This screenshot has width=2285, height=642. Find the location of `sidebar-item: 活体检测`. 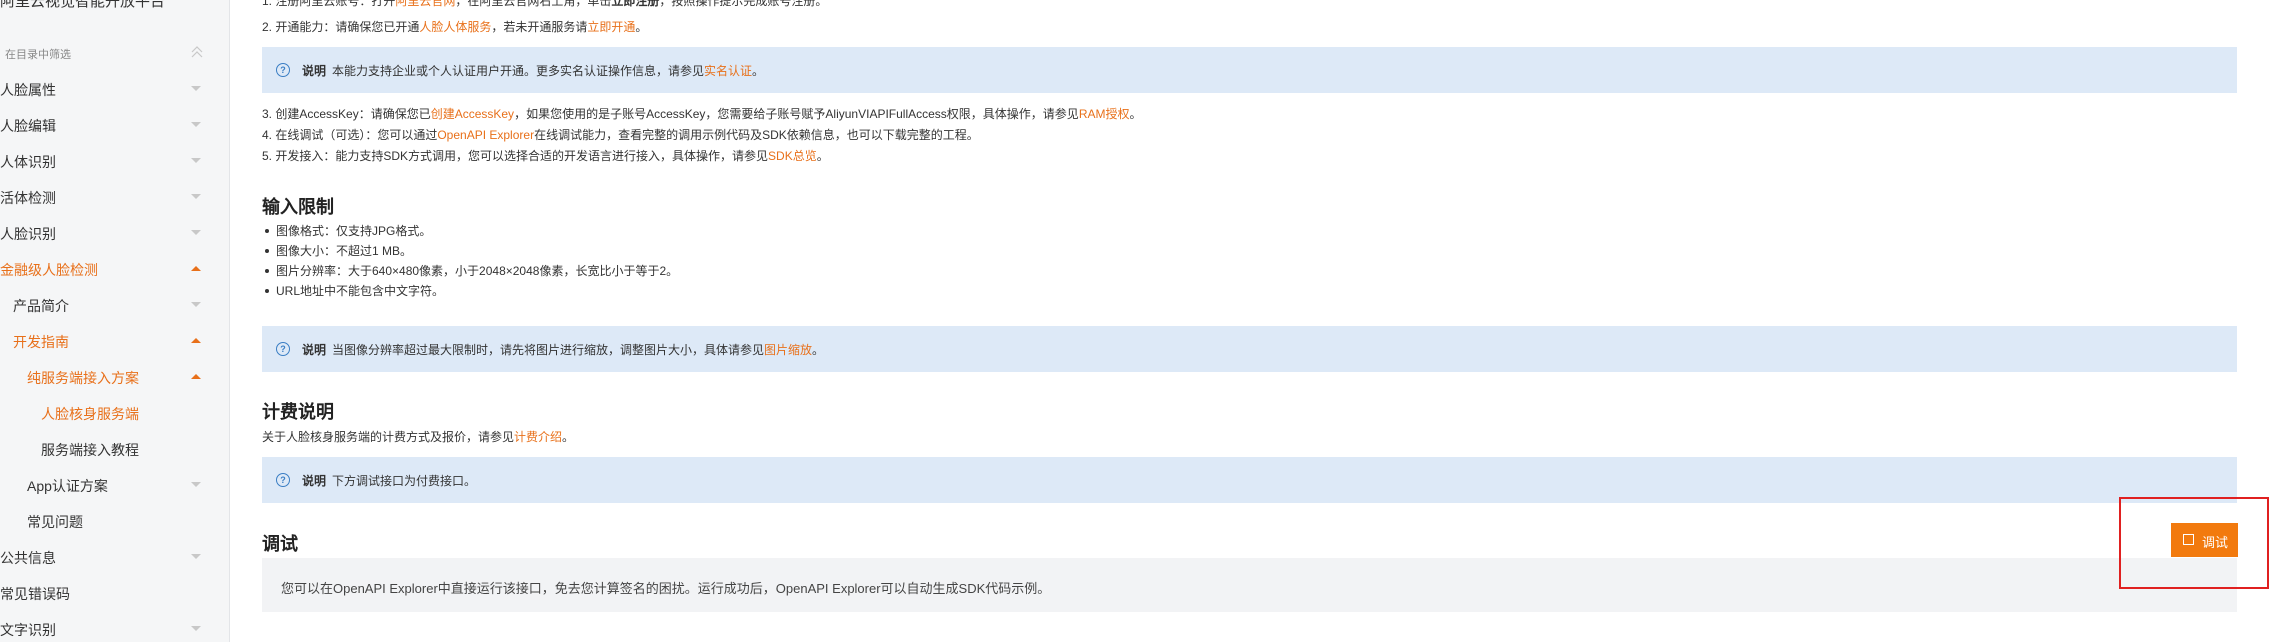

sidebar-item: 活体检测 is located at coordinates (107, 196).